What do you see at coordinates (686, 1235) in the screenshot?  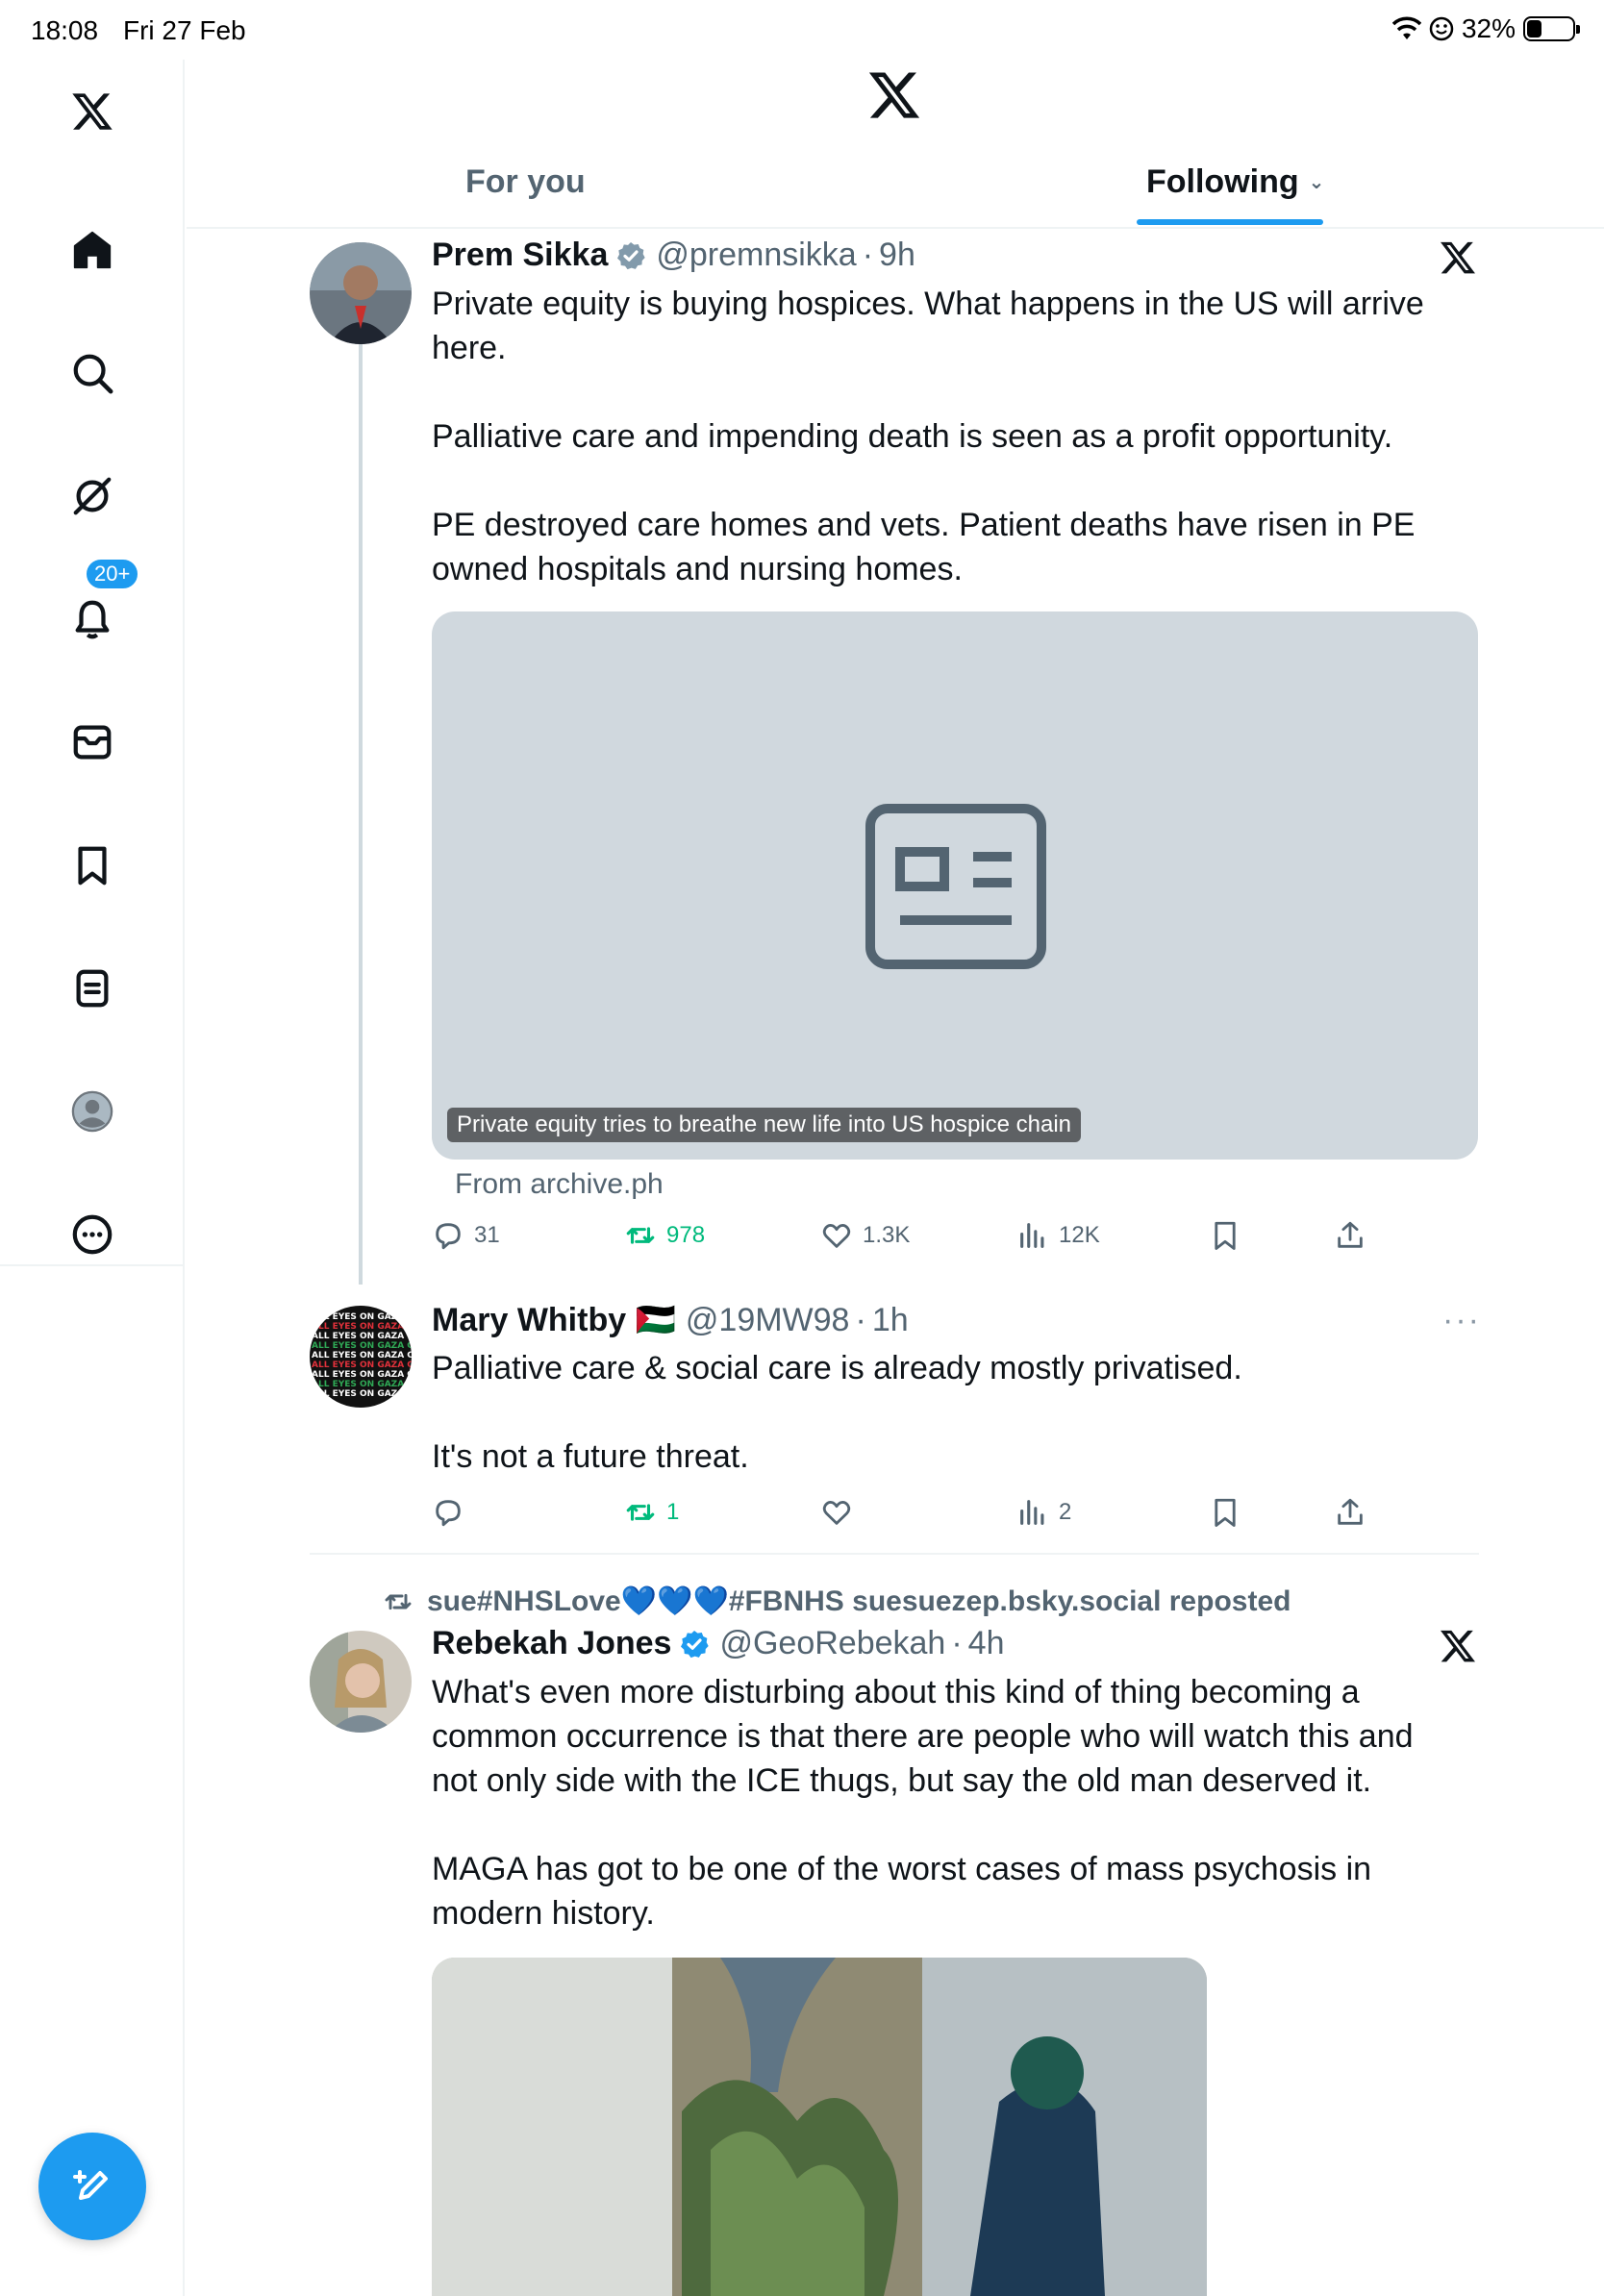 I see `repost-count: 978` at bounding box center [686, 1235].